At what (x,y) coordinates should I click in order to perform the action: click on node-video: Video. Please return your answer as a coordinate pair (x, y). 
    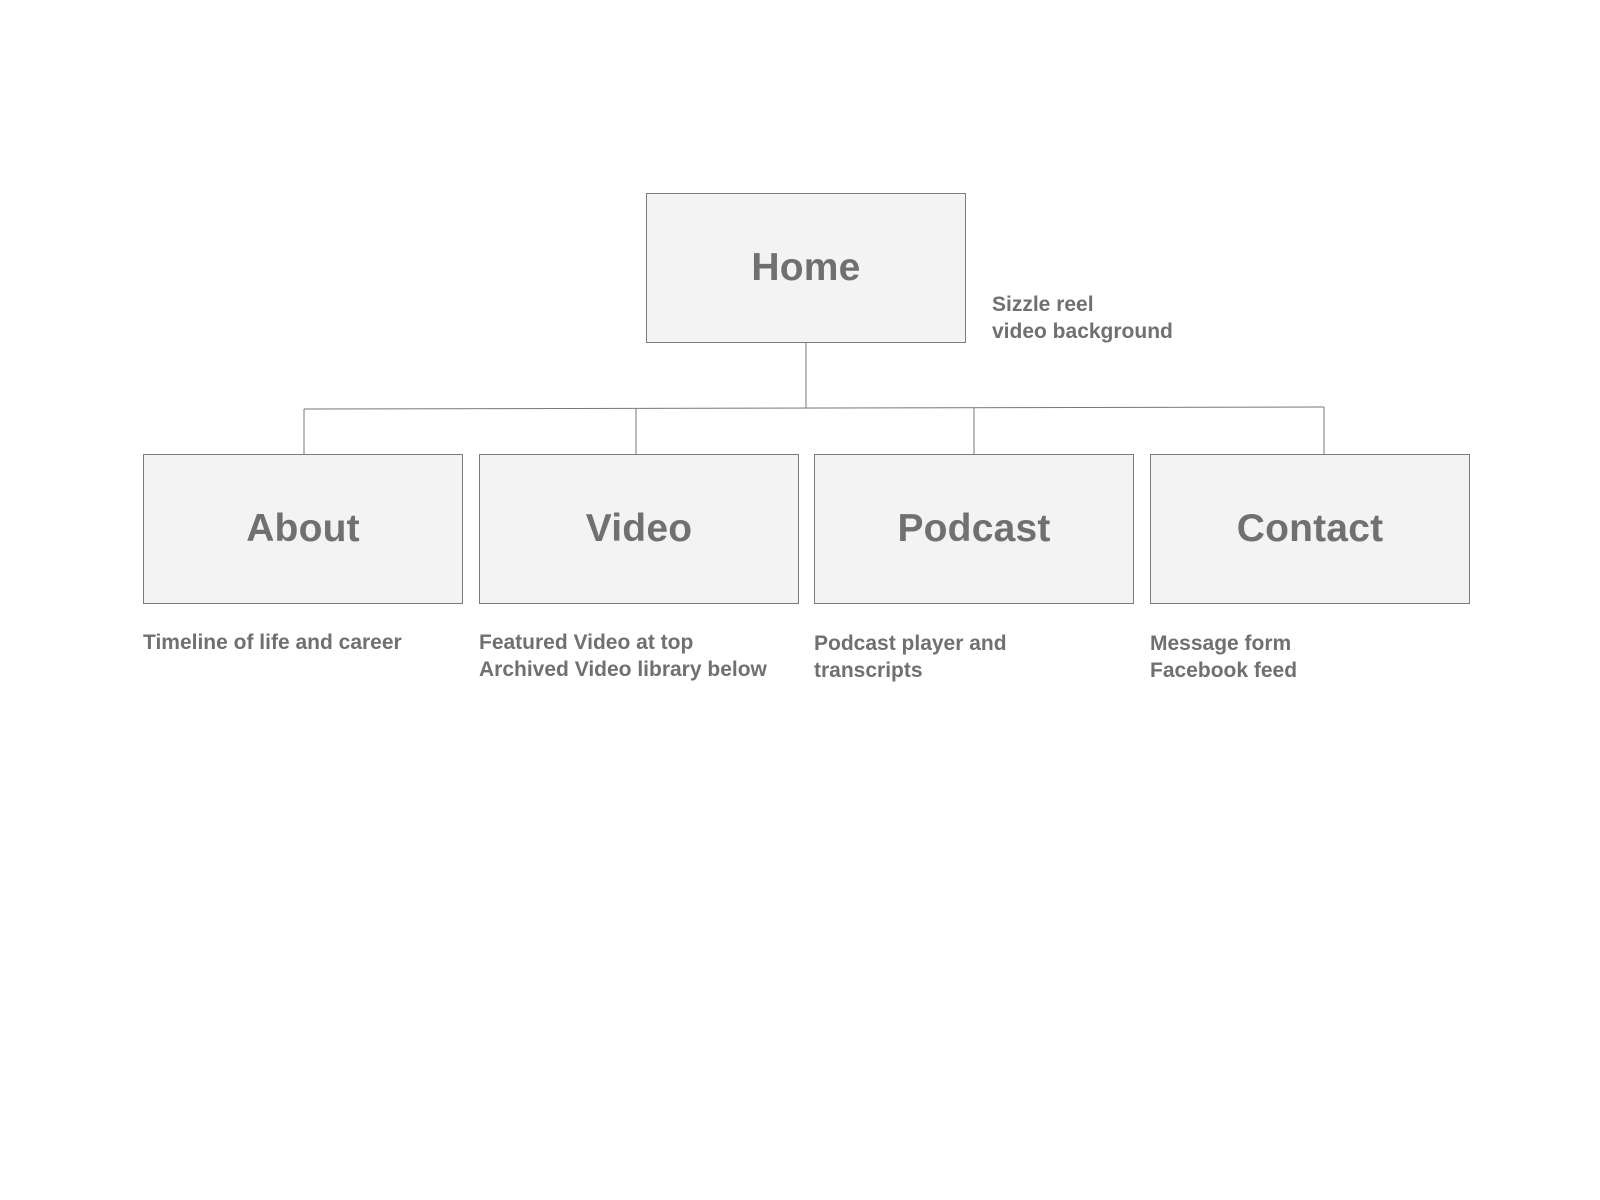
    Looking at the image, I should click on (639, 529).